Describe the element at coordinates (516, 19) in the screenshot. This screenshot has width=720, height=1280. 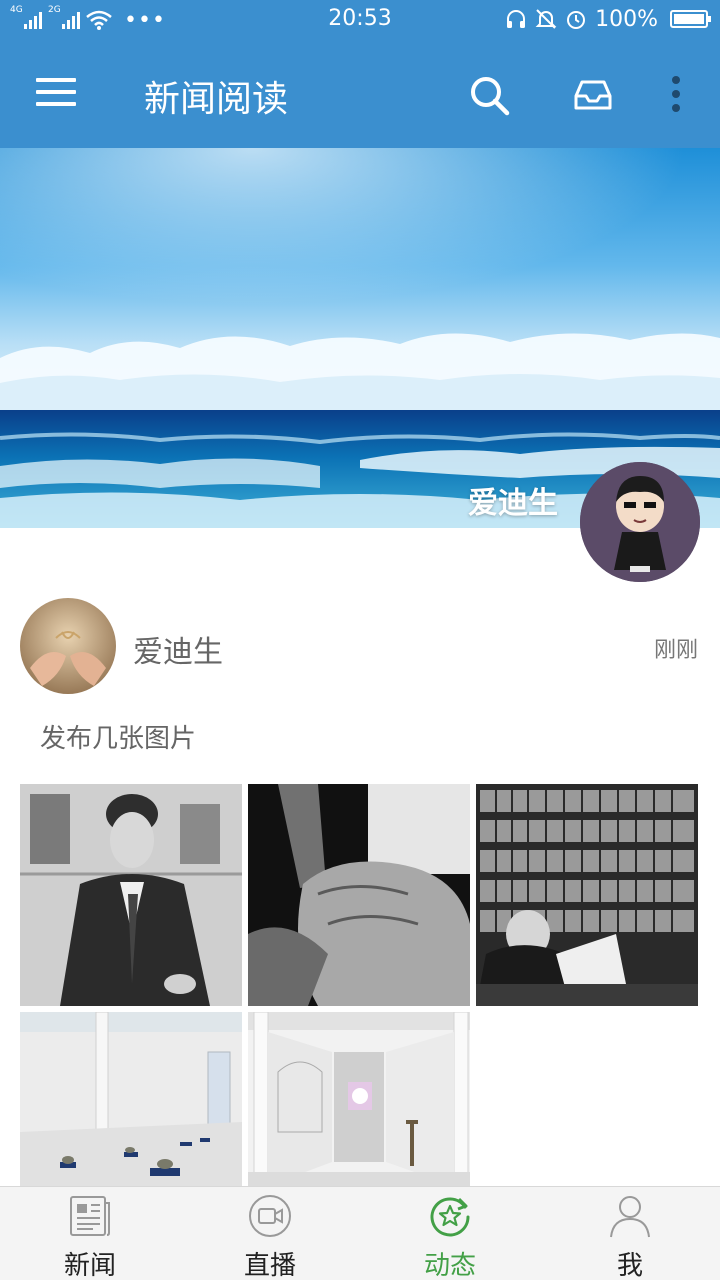
I see `headset-icon` at that location.